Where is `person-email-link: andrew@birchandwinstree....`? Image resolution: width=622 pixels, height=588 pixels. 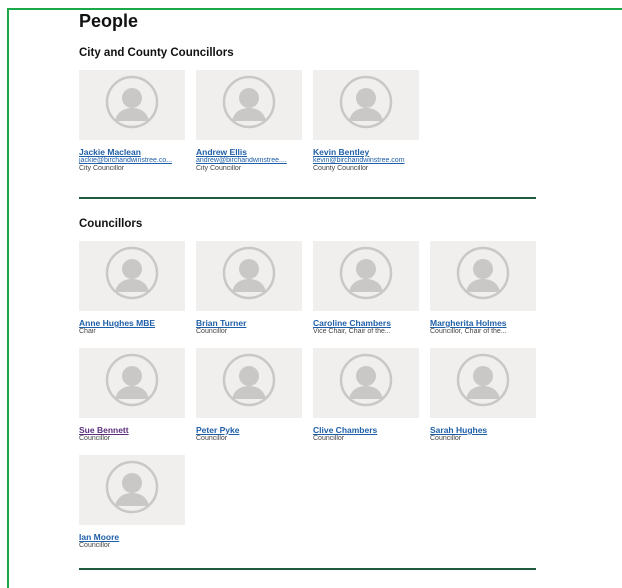
person-email-link: andrew@birchandwinstree.... is located at coordinates (249, 161).